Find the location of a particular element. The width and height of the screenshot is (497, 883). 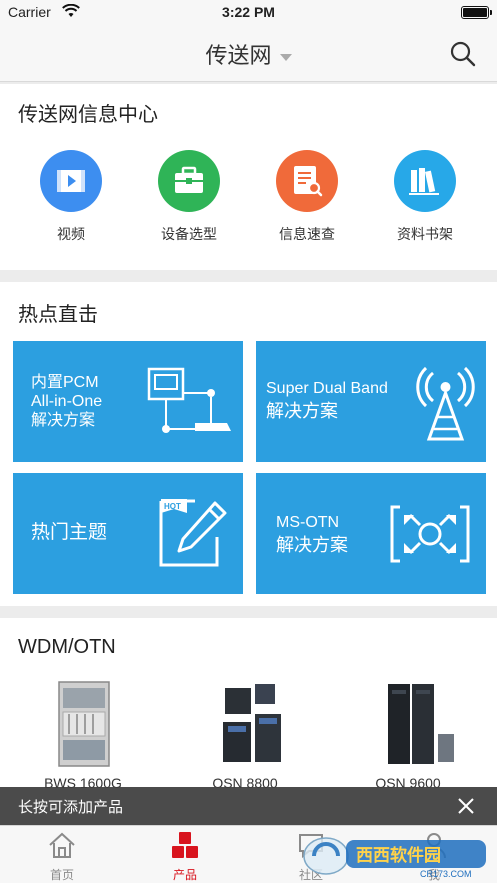

network-diagram-icon is located at coordinates (189, 400).